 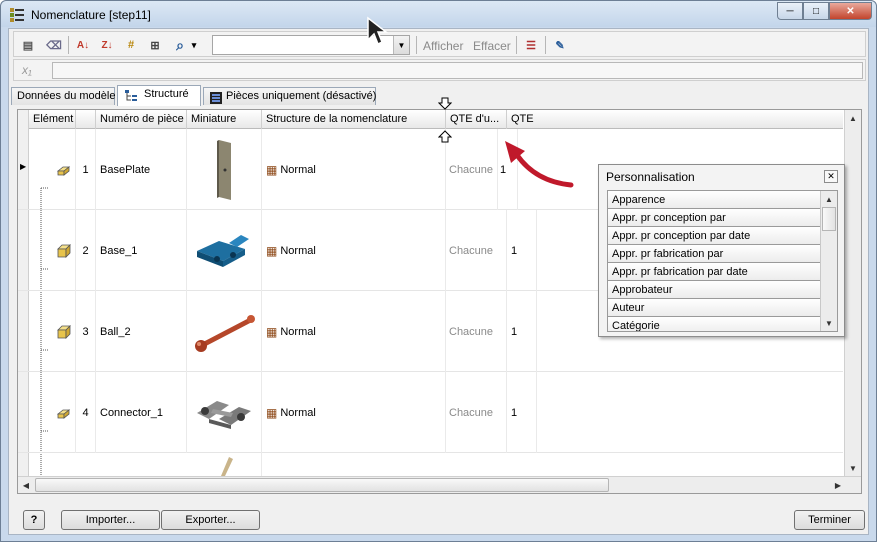 I want to click on structured-tab-label: Structuré, so click(x=166, y=94).